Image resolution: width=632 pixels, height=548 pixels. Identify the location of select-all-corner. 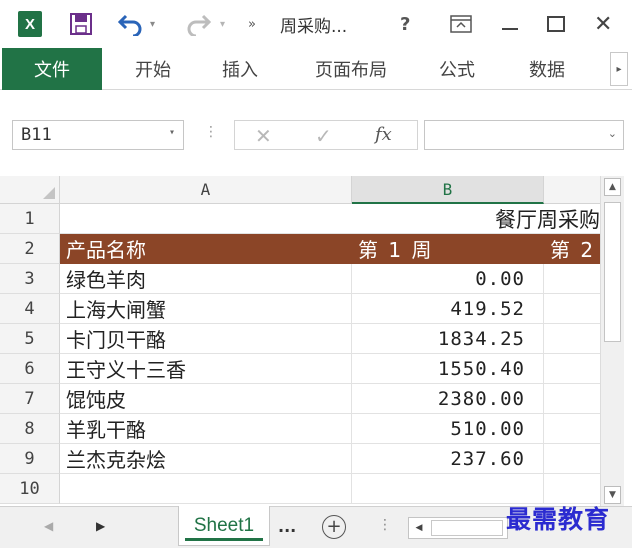
(30, 190).